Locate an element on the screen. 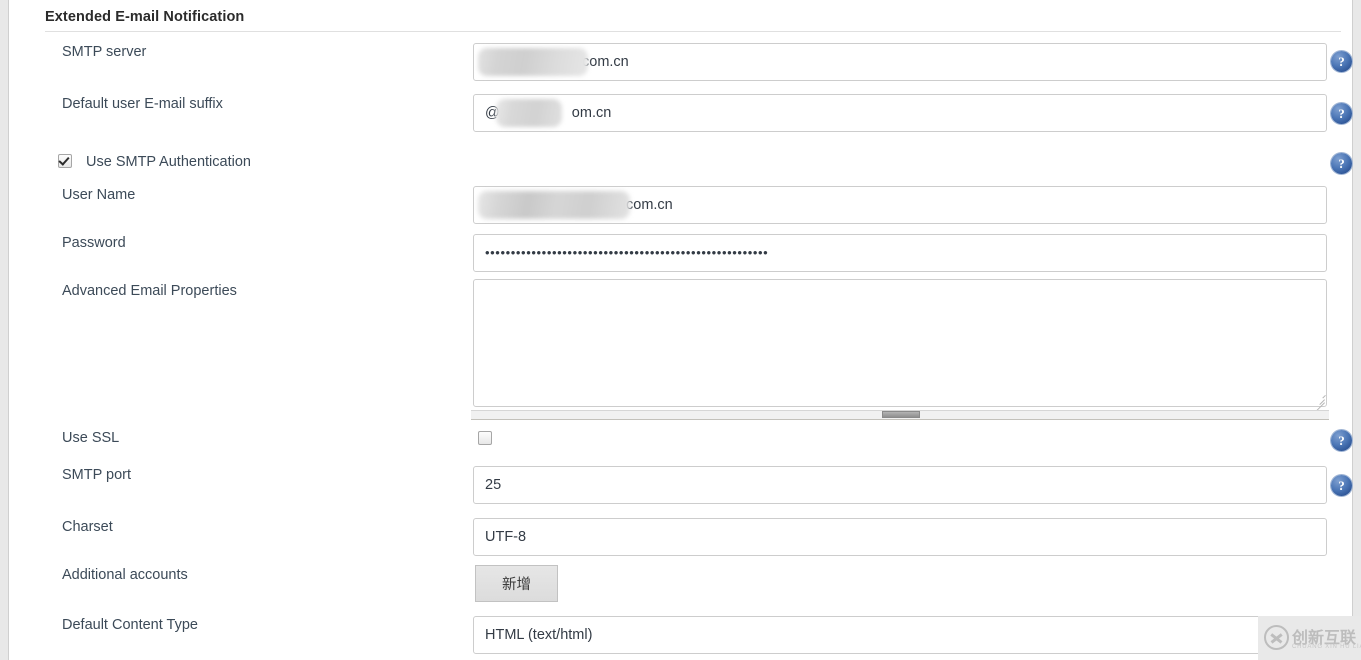  smtp-port-input: 25 is located at coordinates (900, 485).